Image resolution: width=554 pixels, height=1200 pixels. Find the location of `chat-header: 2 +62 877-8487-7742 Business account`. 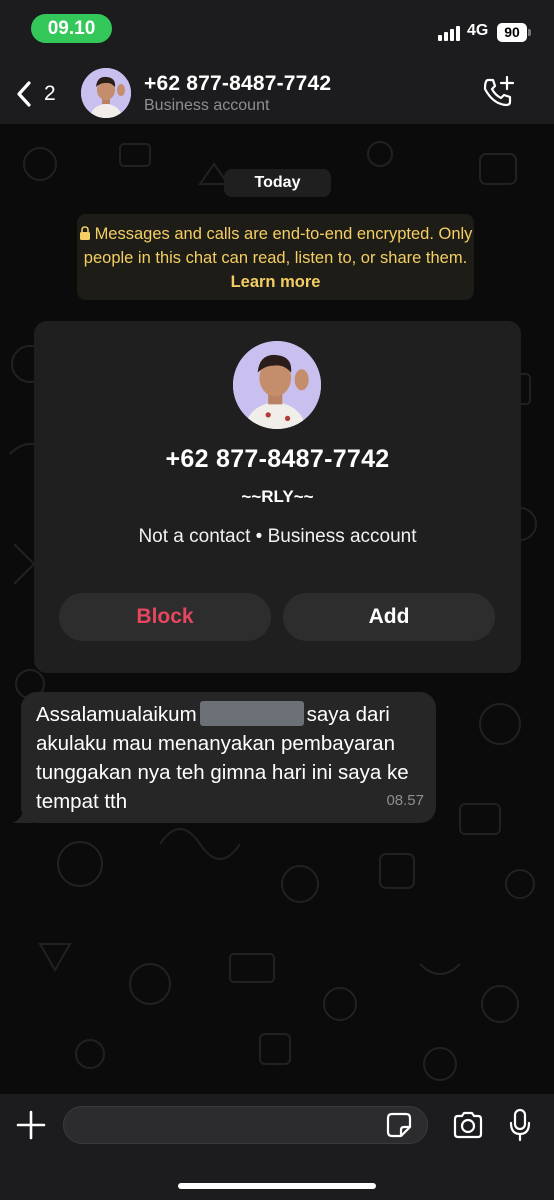

chat-header: 2 +62 877-8487-7742 Business account is located at coordinates (277, 93).